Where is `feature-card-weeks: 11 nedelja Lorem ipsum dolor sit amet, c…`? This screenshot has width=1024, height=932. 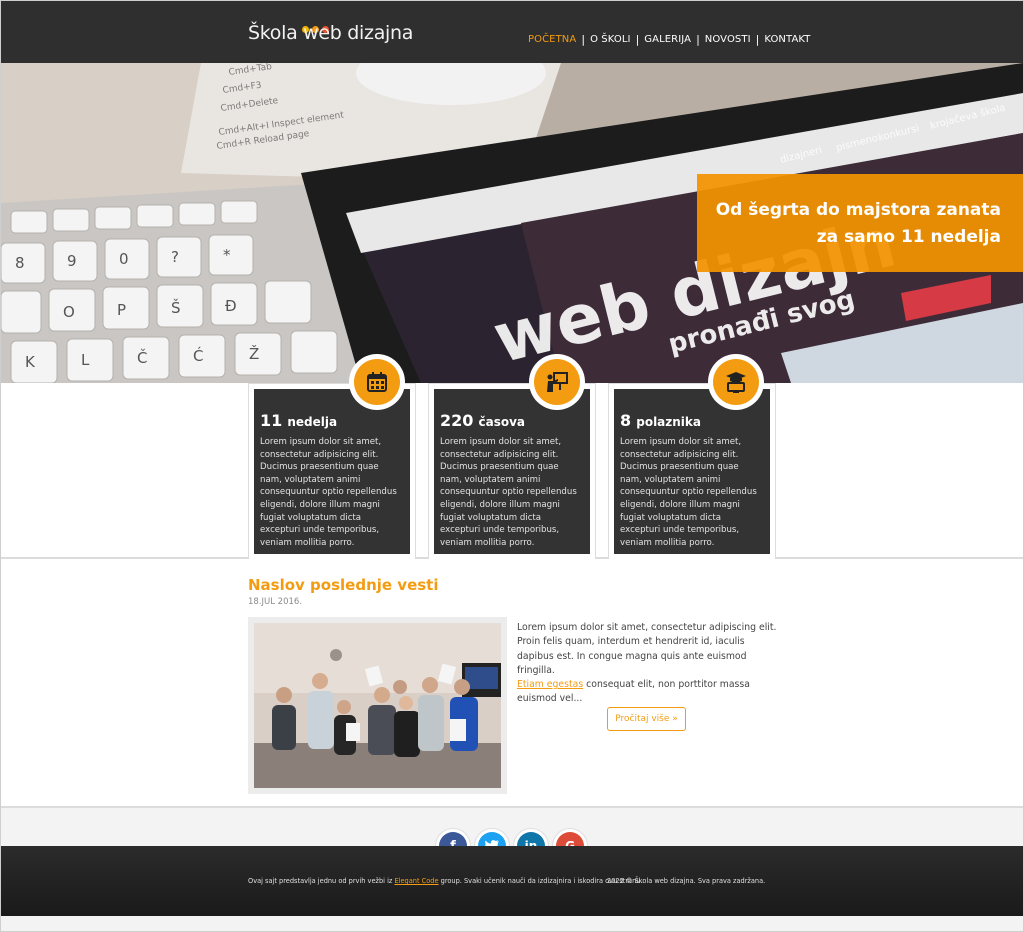 feature-card-weeks: 11 nedelja Lorem ipsum dolor sit amet, c… is located at coordinates (332, 471).